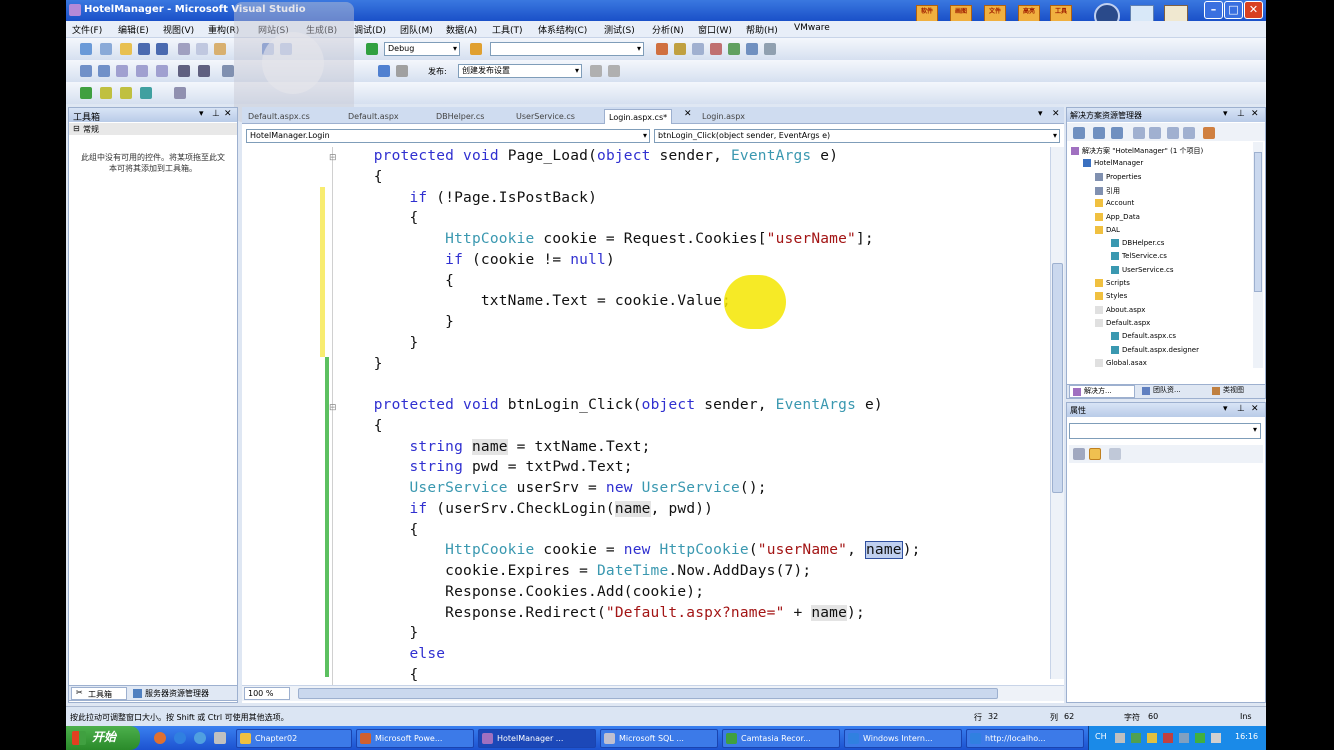 This screenshot has height=750, width=1334. Describe the element at coordinates (1165, 431) in the screenshot. I see `properties-object-combo: ▾` at that location.